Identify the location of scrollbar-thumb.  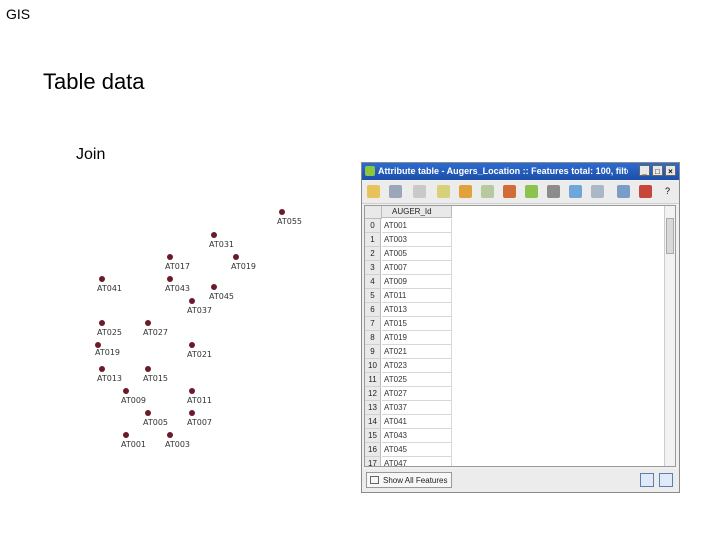
(670, 236).